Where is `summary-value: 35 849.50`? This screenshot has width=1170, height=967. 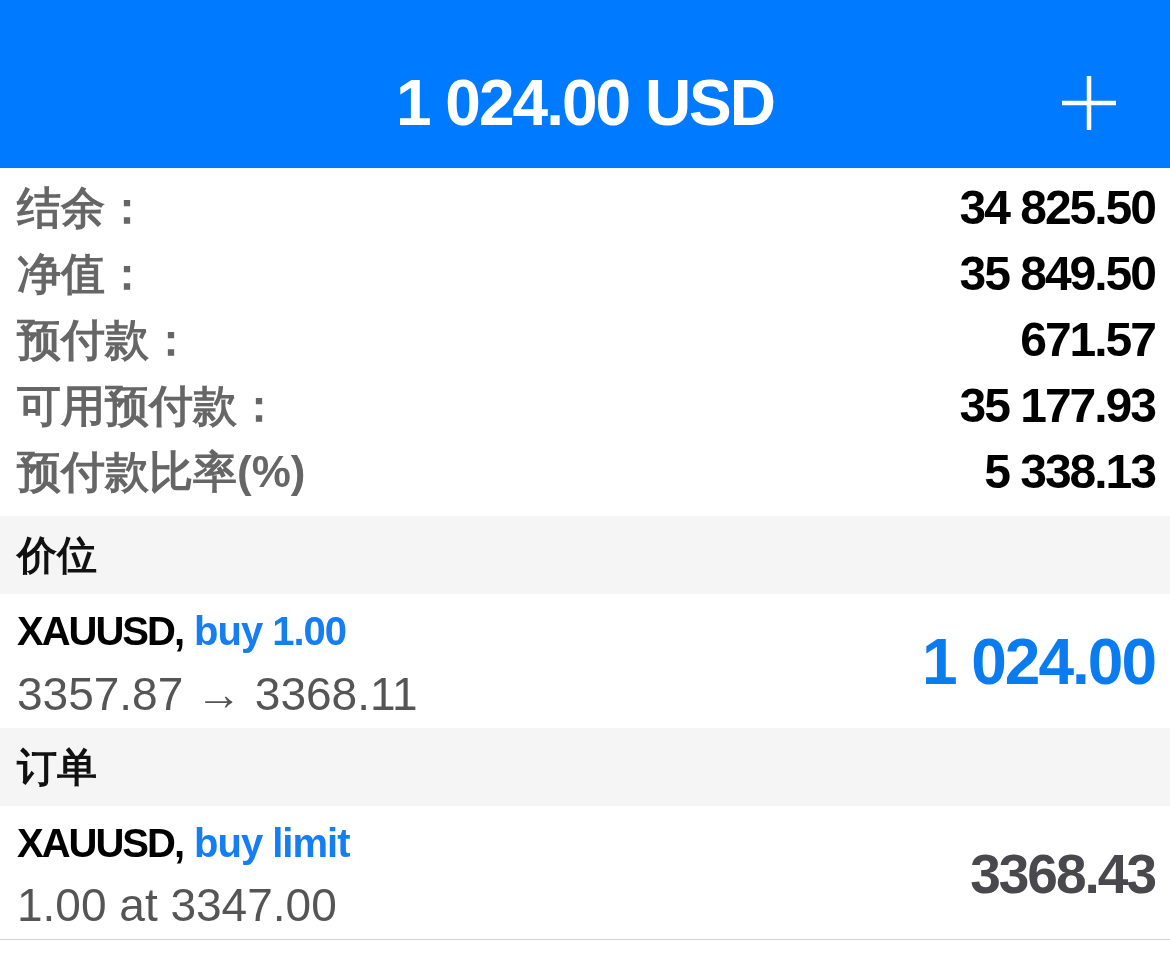 summary-value: 35 849.50 is located at coordinates (1057, 274).